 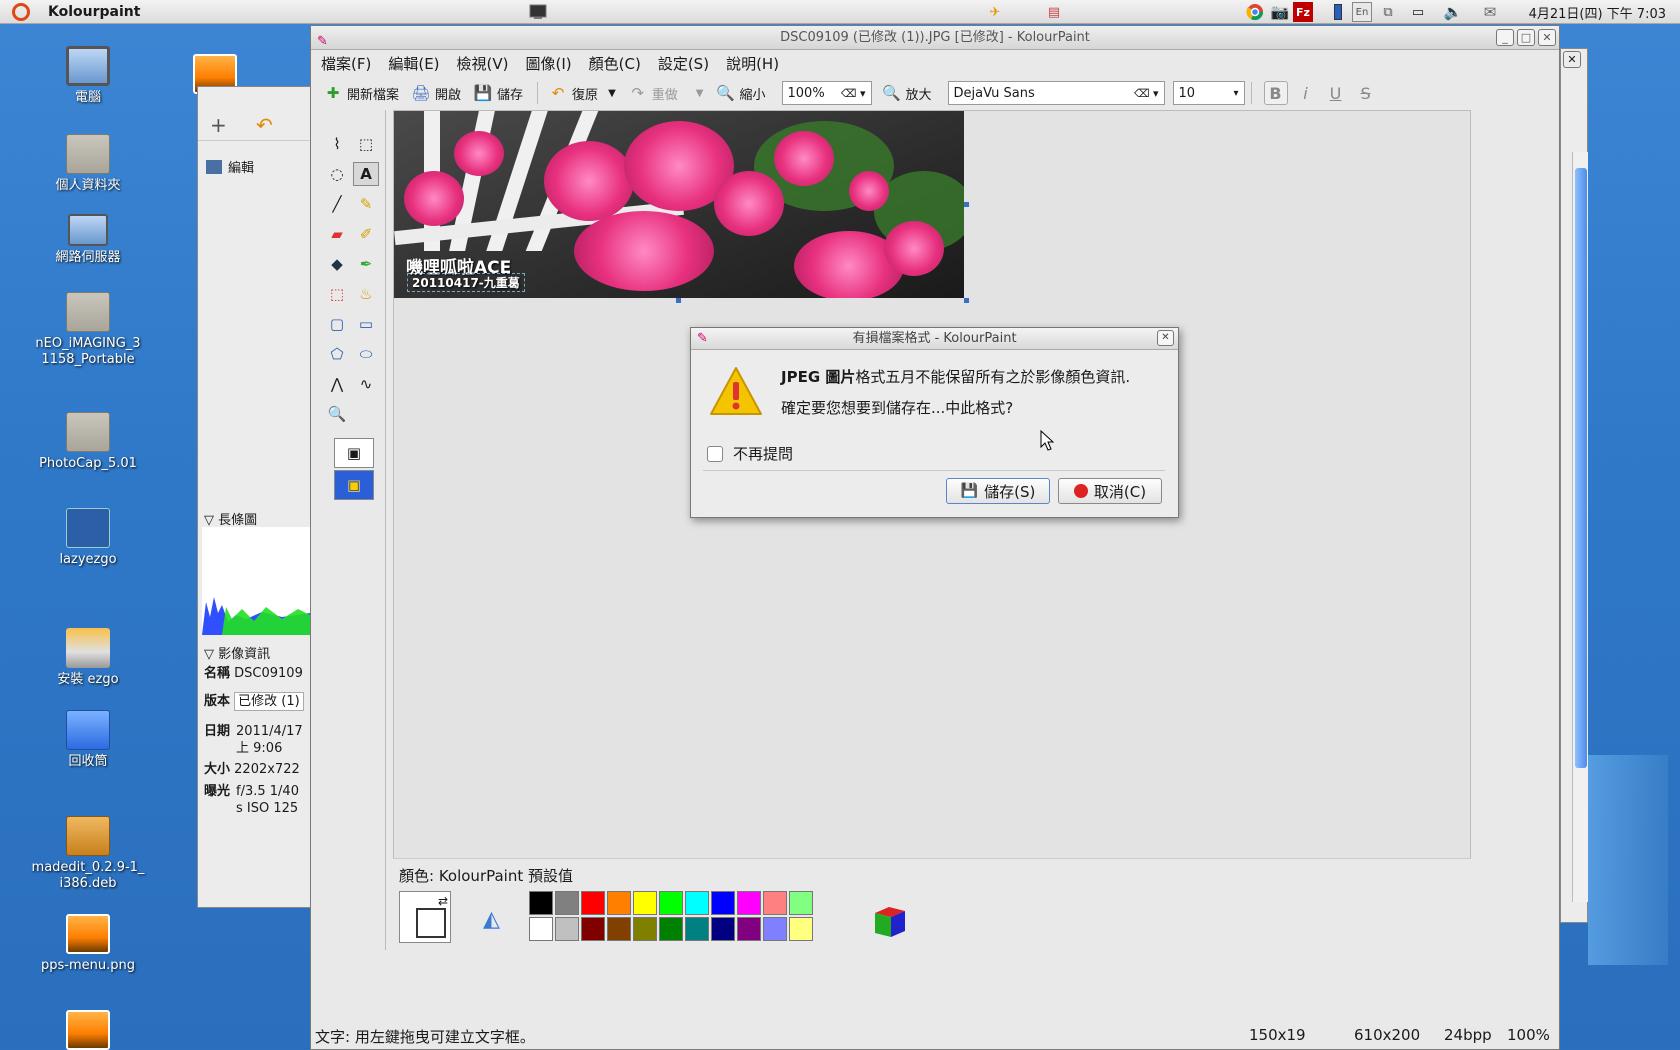 What do you see at coordinates (678, 300) in the screenshot?
I see `resize-handle-bottom` at bounding box center [678, 300].